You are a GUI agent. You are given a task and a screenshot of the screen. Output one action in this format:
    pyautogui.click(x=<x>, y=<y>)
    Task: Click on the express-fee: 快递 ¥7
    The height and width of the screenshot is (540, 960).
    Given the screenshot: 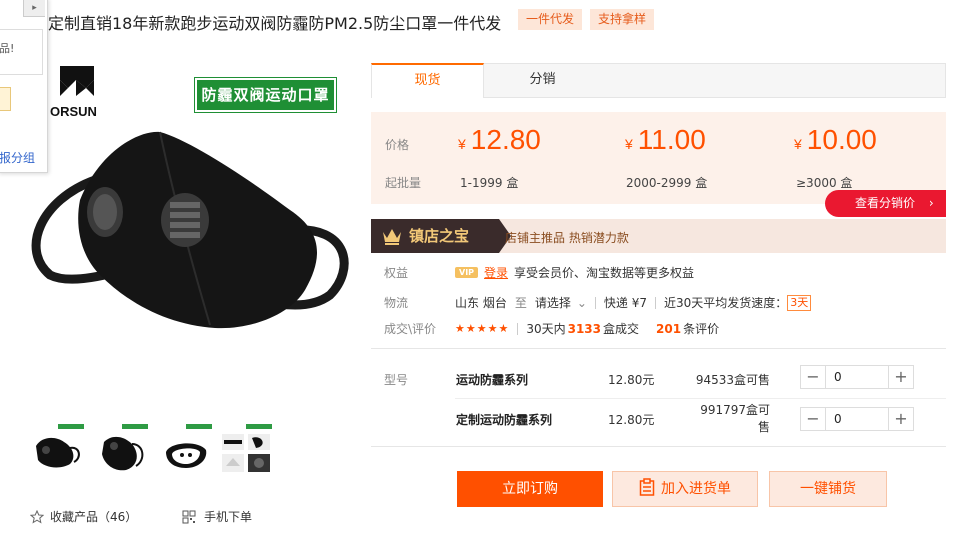 What is the action you would take?
    pyautogui.click(x=625, y=303)
    